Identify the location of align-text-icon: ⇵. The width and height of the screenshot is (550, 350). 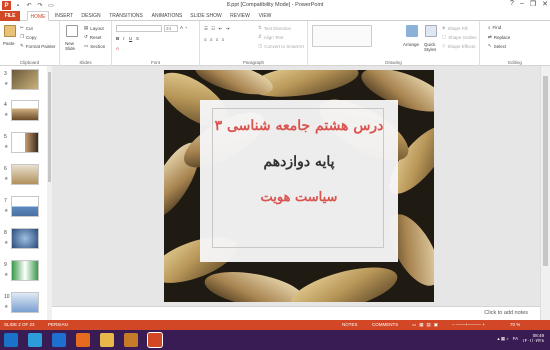
(260, 36).